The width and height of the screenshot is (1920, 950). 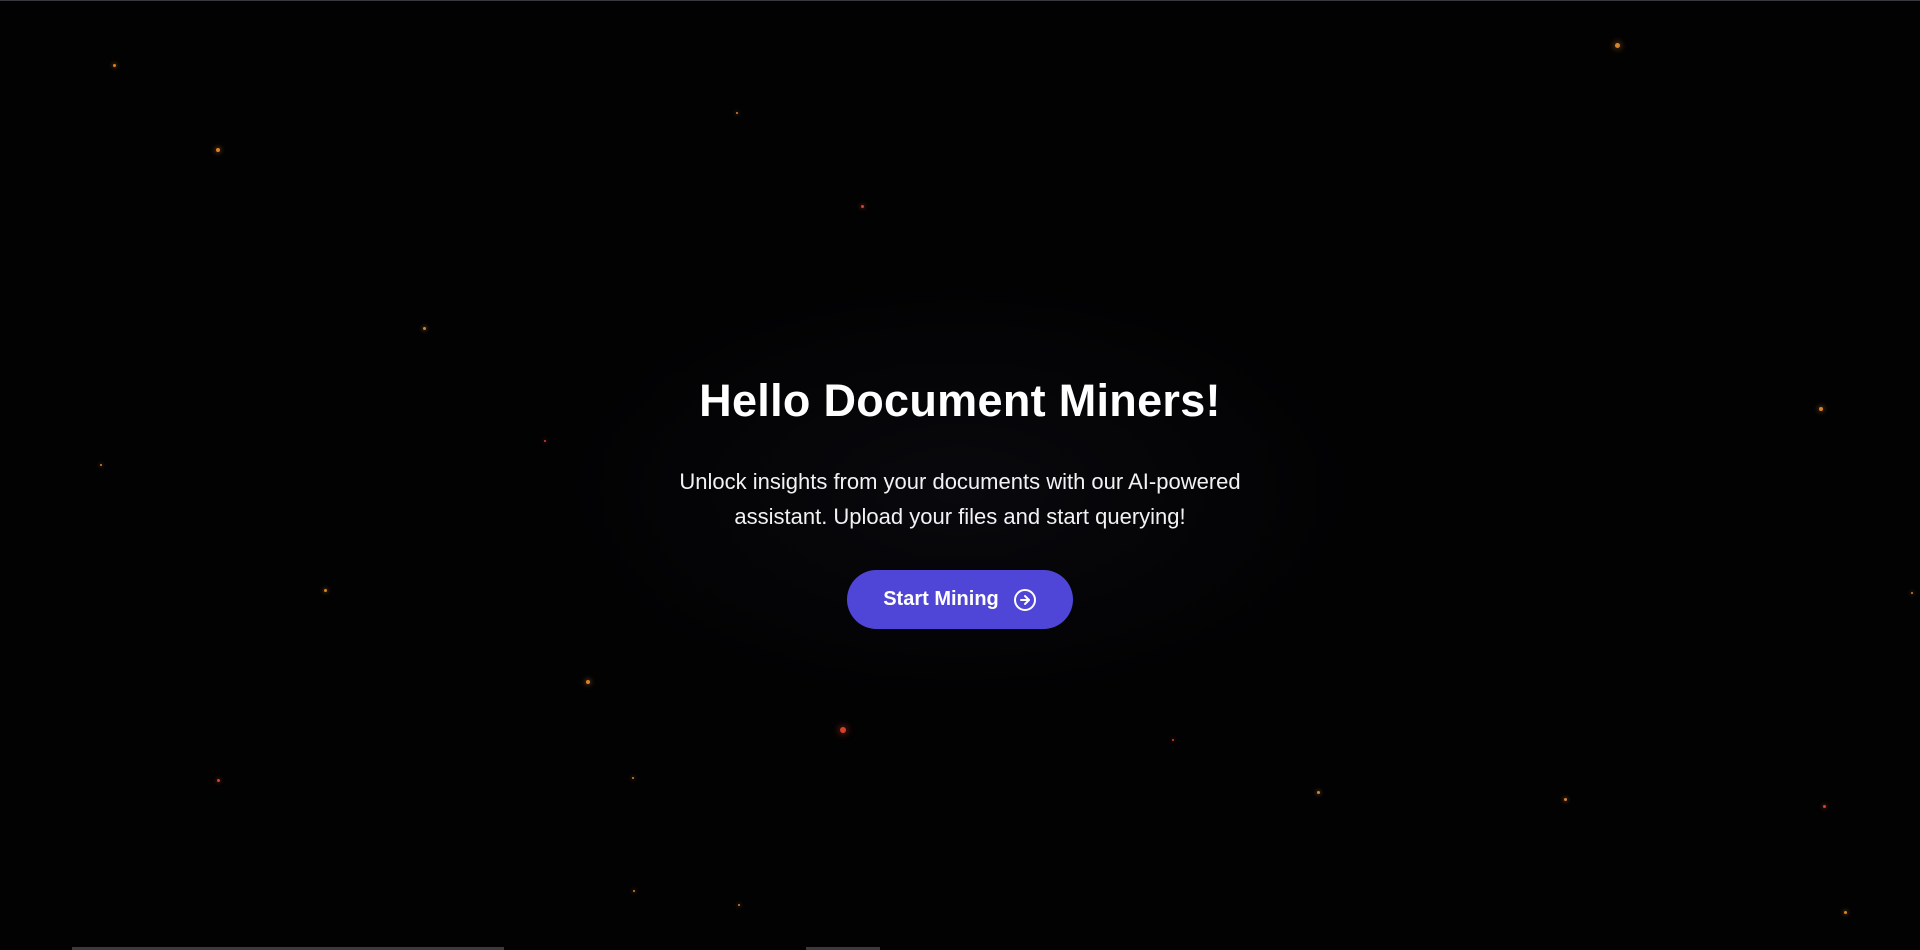 What do you see at coordinates (960, 400) in the screenshot?
I see `hero-title: Hello Document Miners!` at bounding box center [960, 400].